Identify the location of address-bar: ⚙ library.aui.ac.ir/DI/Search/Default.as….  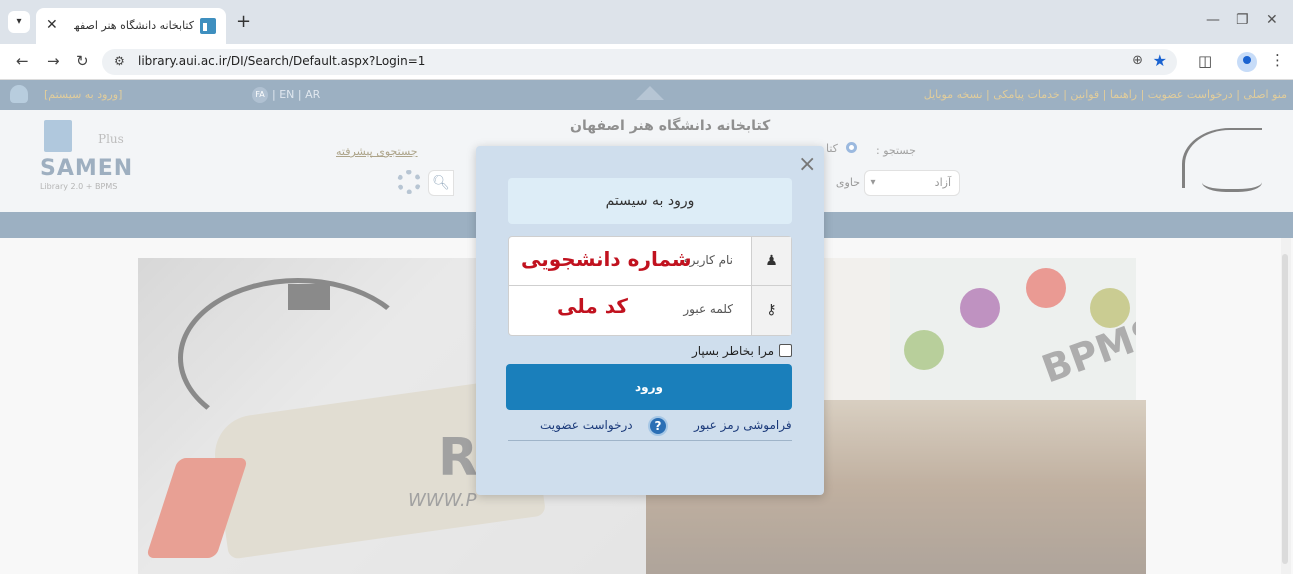
(639, 62).